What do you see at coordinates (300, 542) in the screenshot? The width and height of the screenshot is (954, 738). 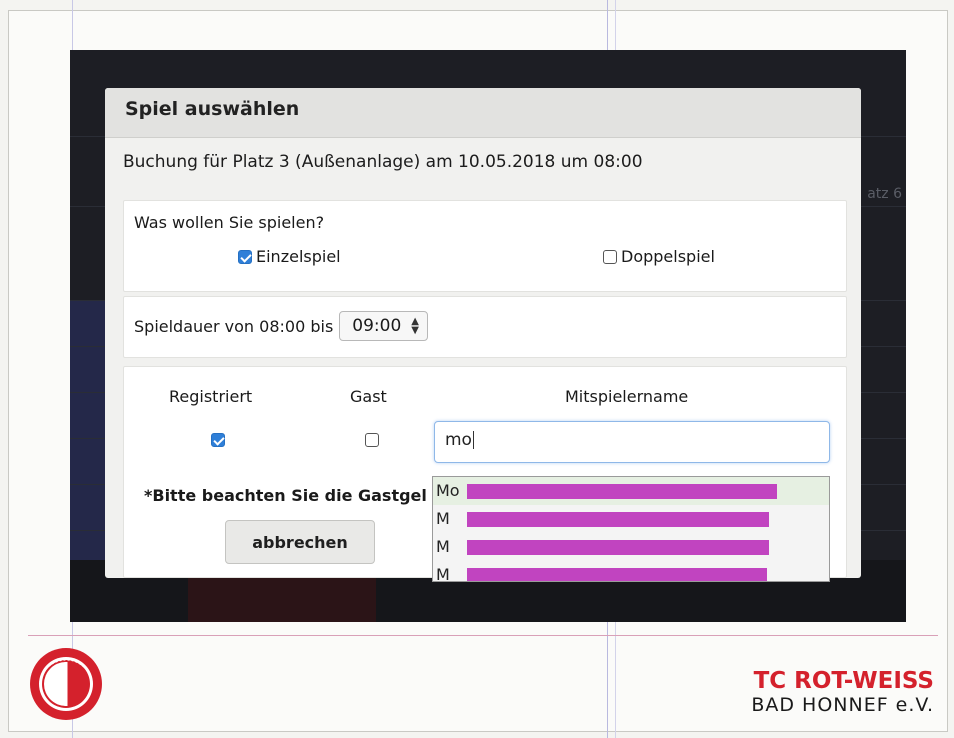 I see `cancel-button: abbrechen` at bounding box center [300, 542].